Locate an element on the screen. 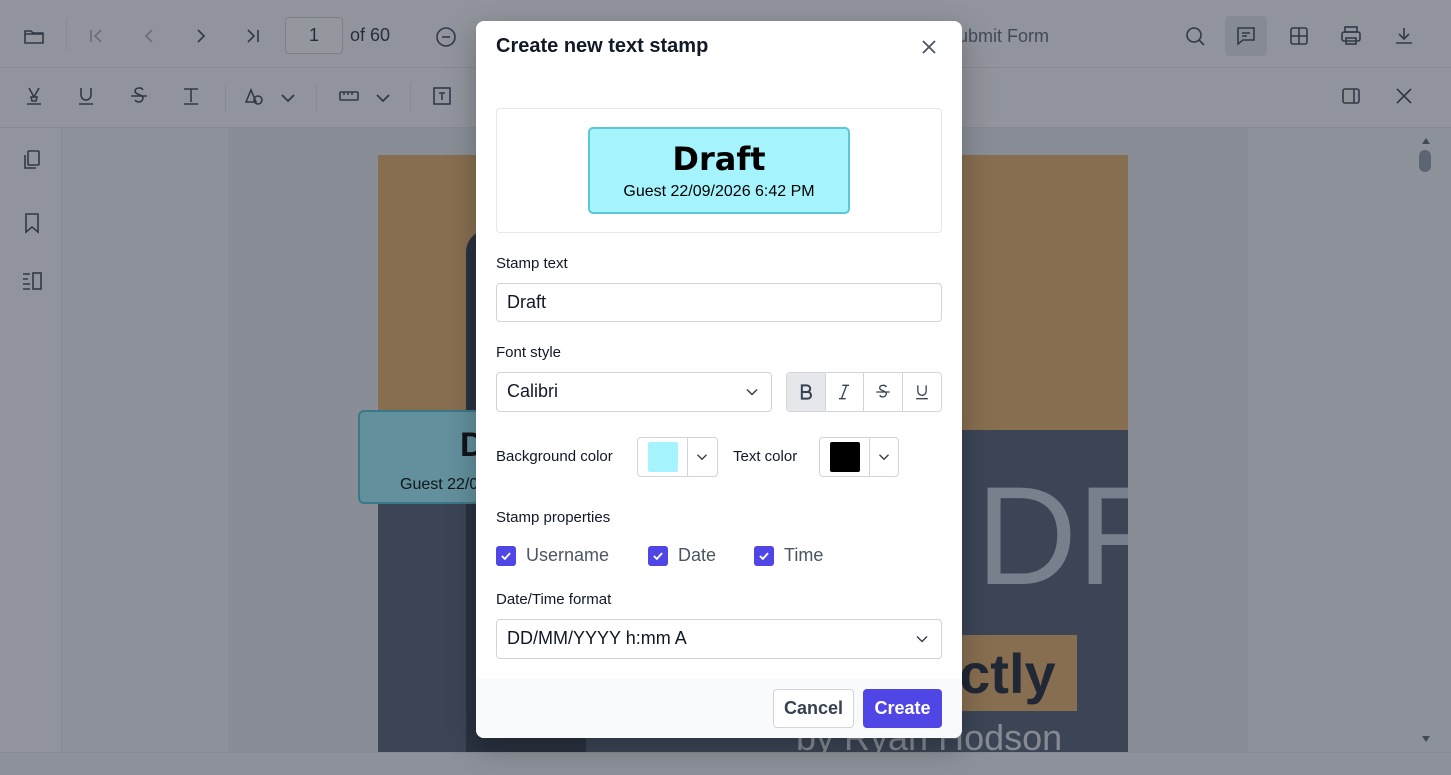 This screenshot has height=775, width=1451. text-color-swatch is located at coordinates (844, 457).